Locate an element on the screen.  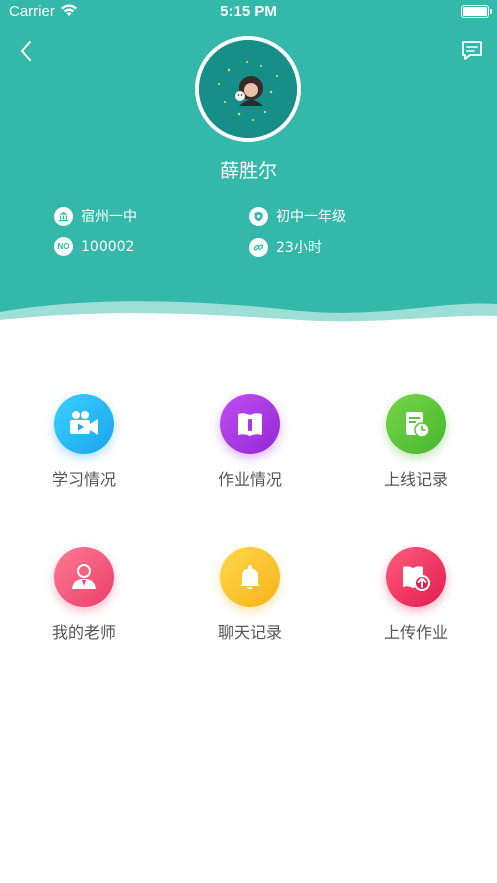
chevron-left-icon is located at coordinates (26, 51).